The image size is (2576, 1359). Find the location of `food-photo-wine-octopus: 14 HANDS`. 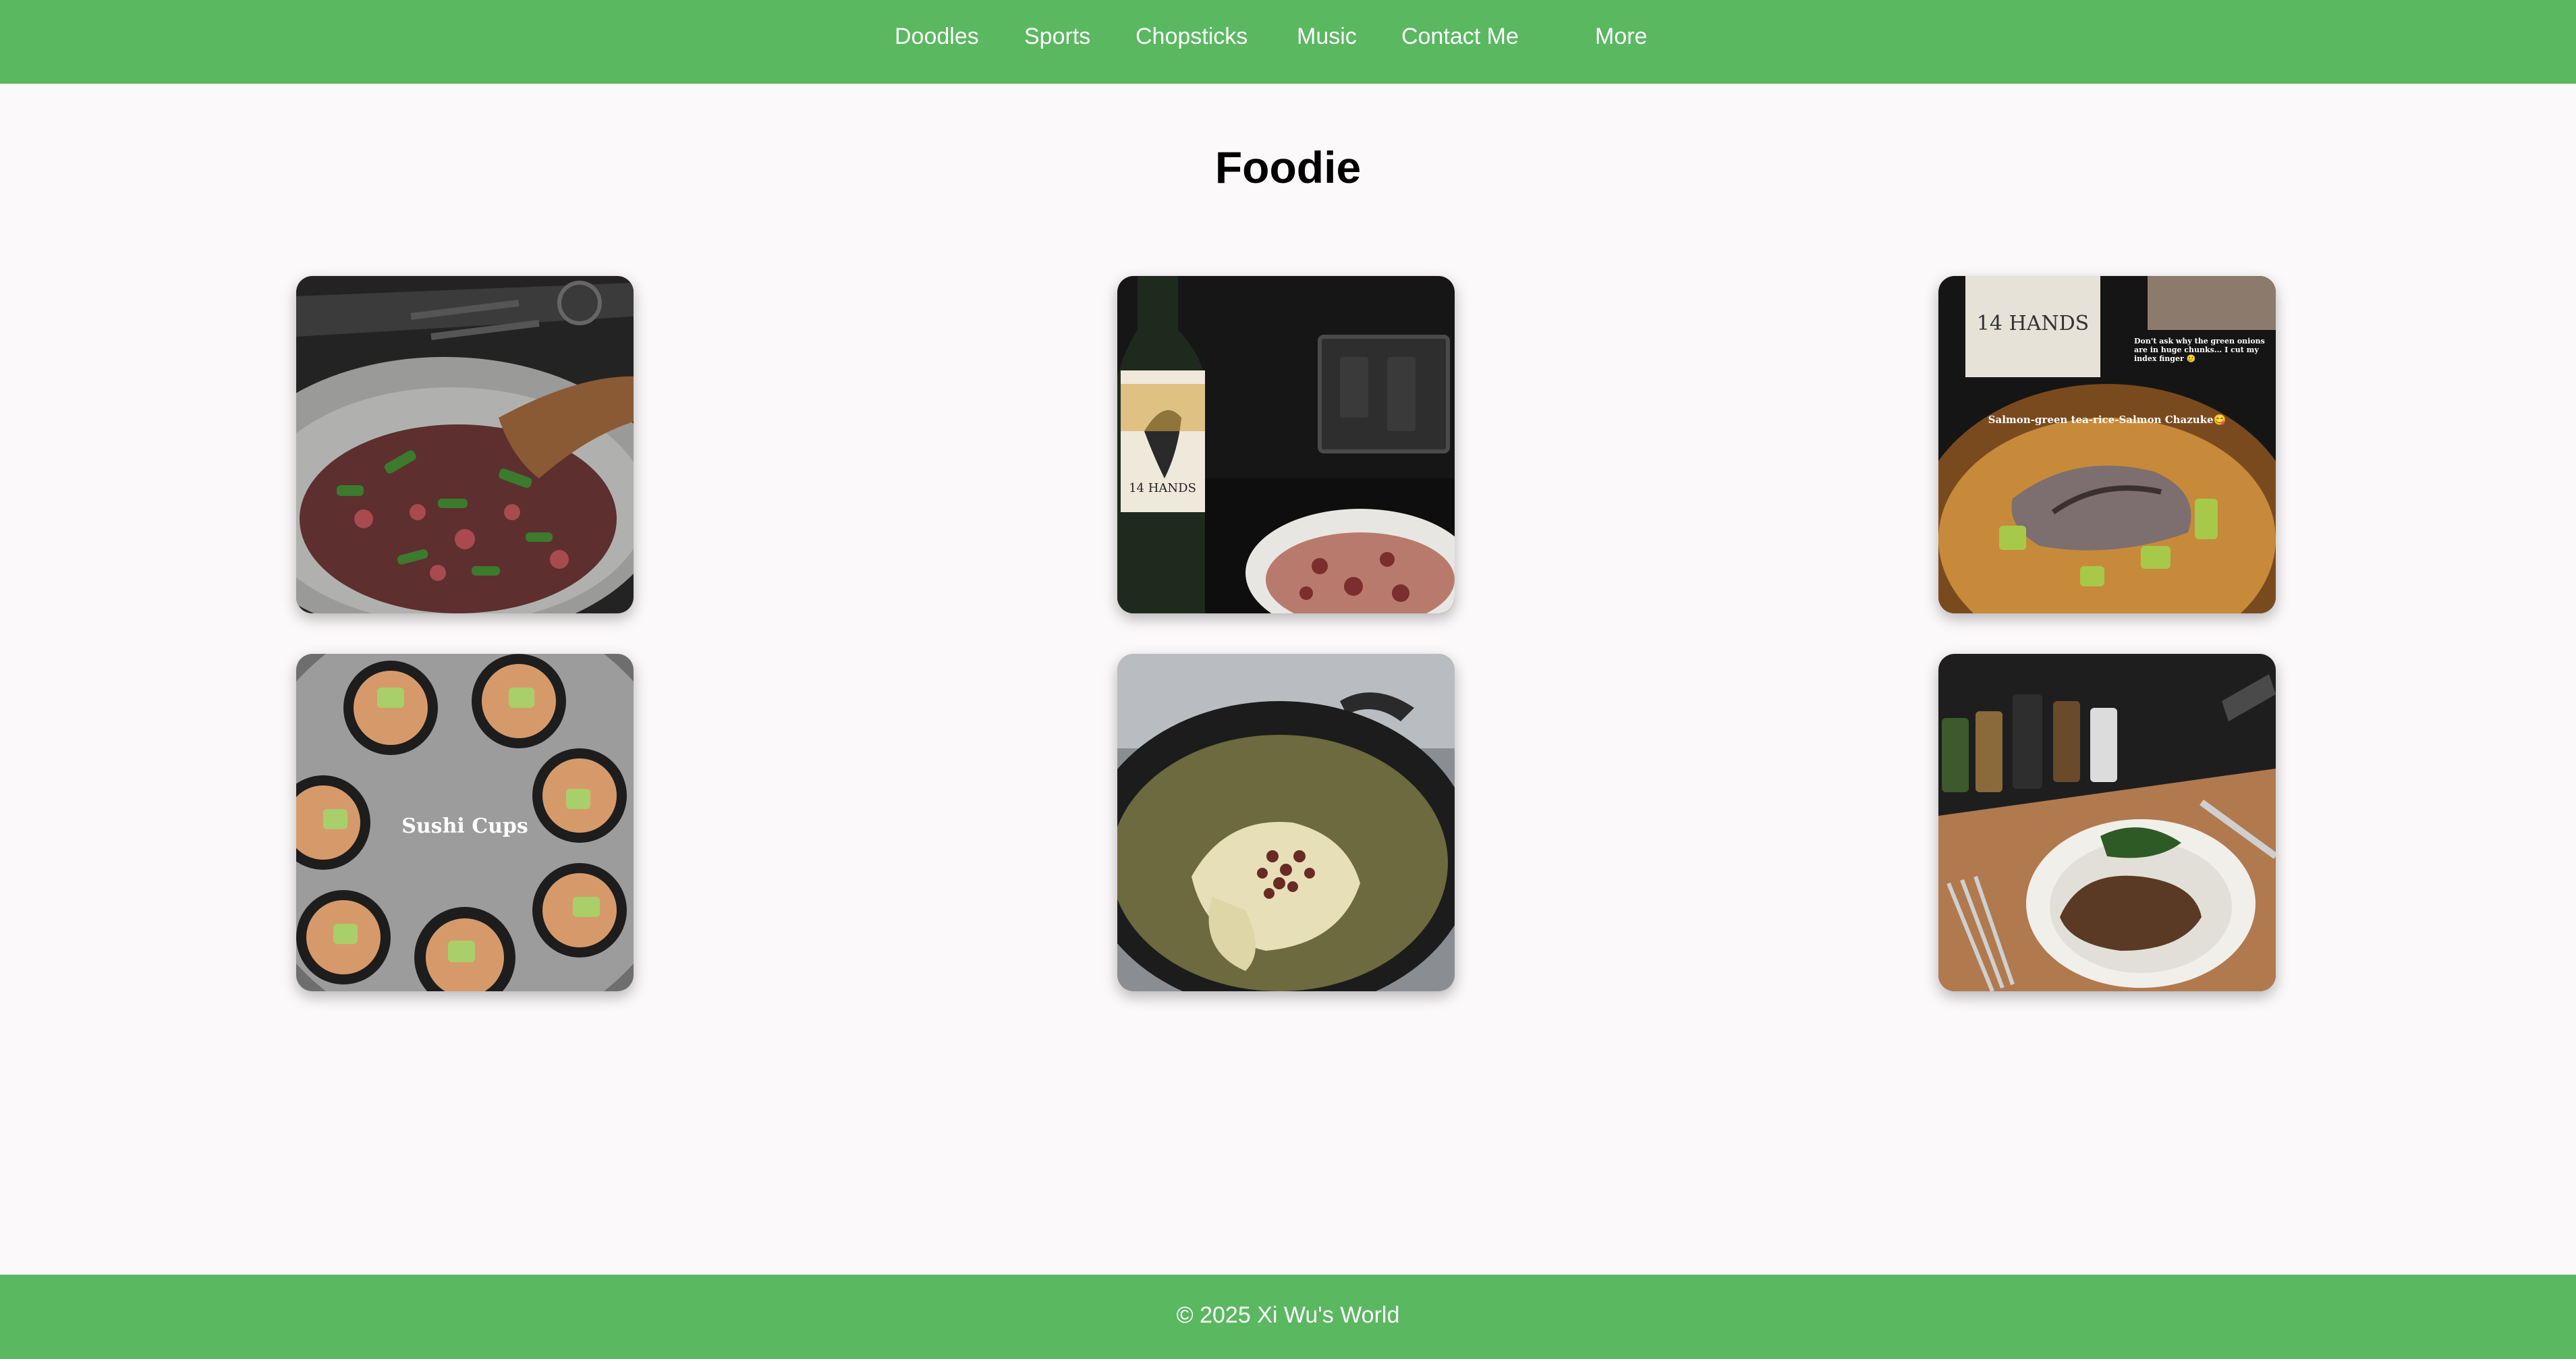

food-photo-wine-octopus: 14 HANDS is located at coordinates (1286, 444).